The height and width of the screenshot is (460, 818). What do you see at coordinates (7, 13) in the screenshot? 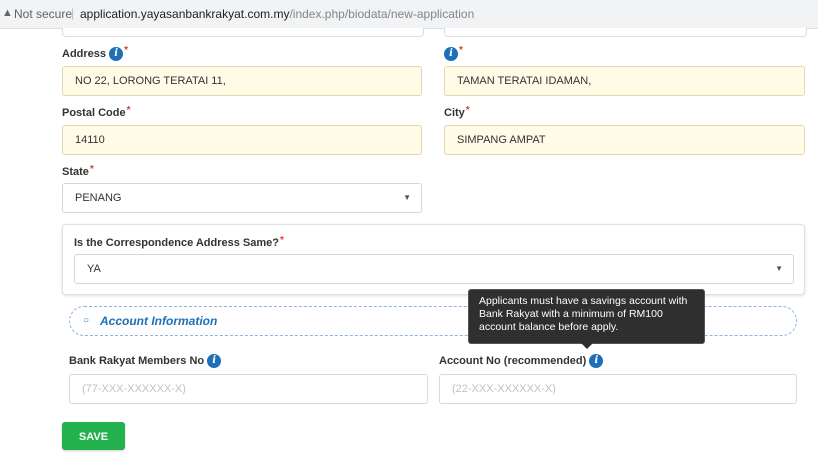
I see `warning-icon: ▲` at bounding box center [7, 13].